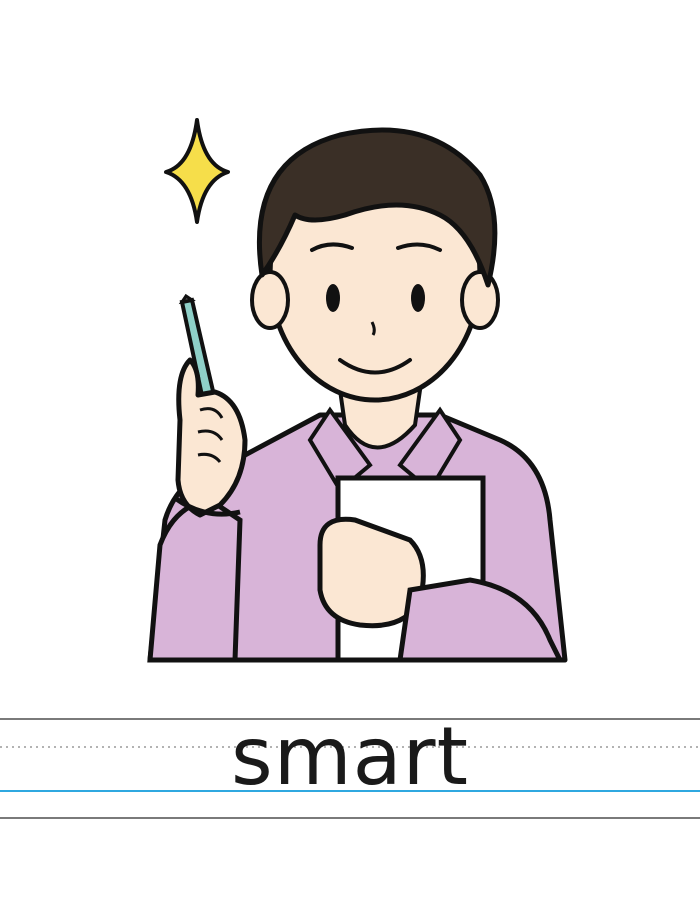  Describe the element at coordinates (350, 756) in the screenshot. I see `flashcard-word: smart` at that location.